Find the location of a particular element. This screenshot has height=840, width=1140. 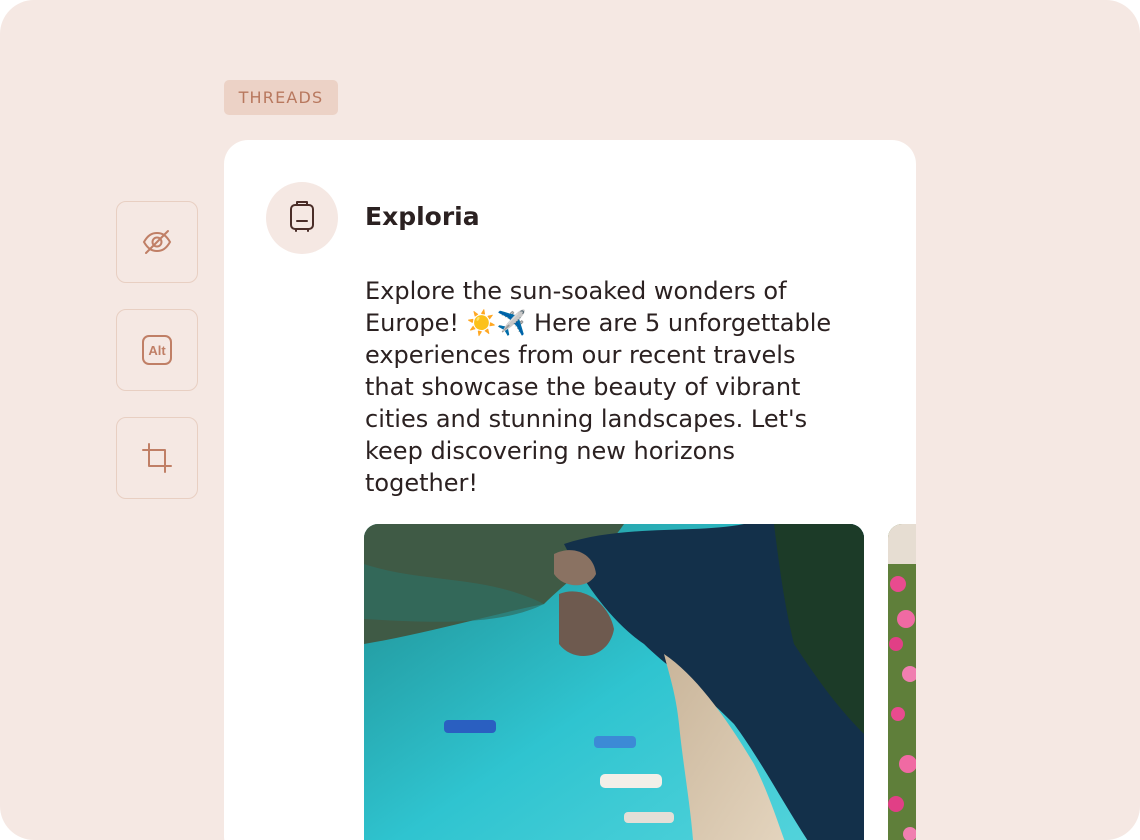

crop-button is located at coordinates (157, 458).